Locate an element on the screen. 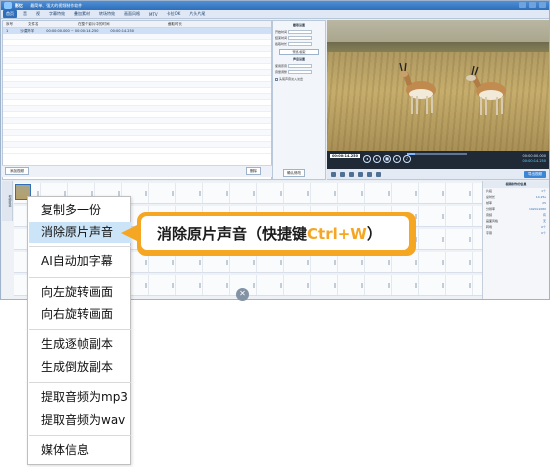 This screenshot has width=550, height=467. clip-list-footer is located at coordinates (137, 171).